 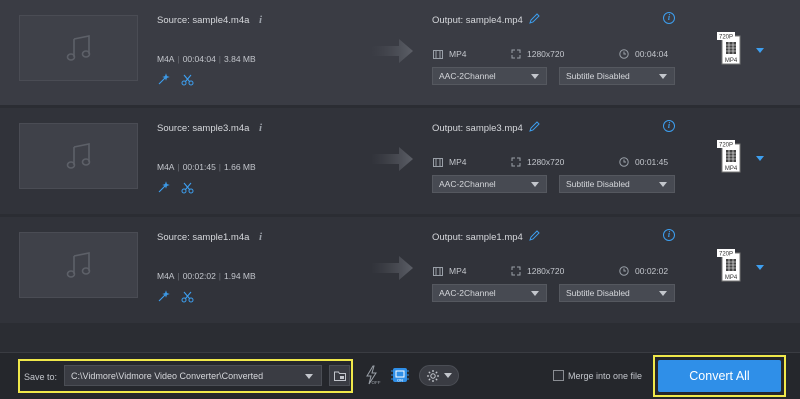 What do you see at coordinates (240, 167) in the screenshot?
I see `source-size: 1.66 MB` at bounding box center [240, 167].